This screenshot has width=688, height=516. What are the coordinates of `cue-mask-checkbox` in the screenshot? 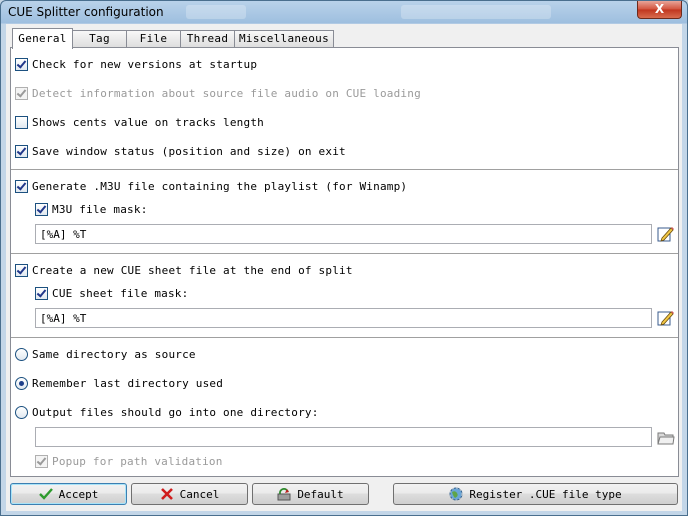 It's located at (41, 293).